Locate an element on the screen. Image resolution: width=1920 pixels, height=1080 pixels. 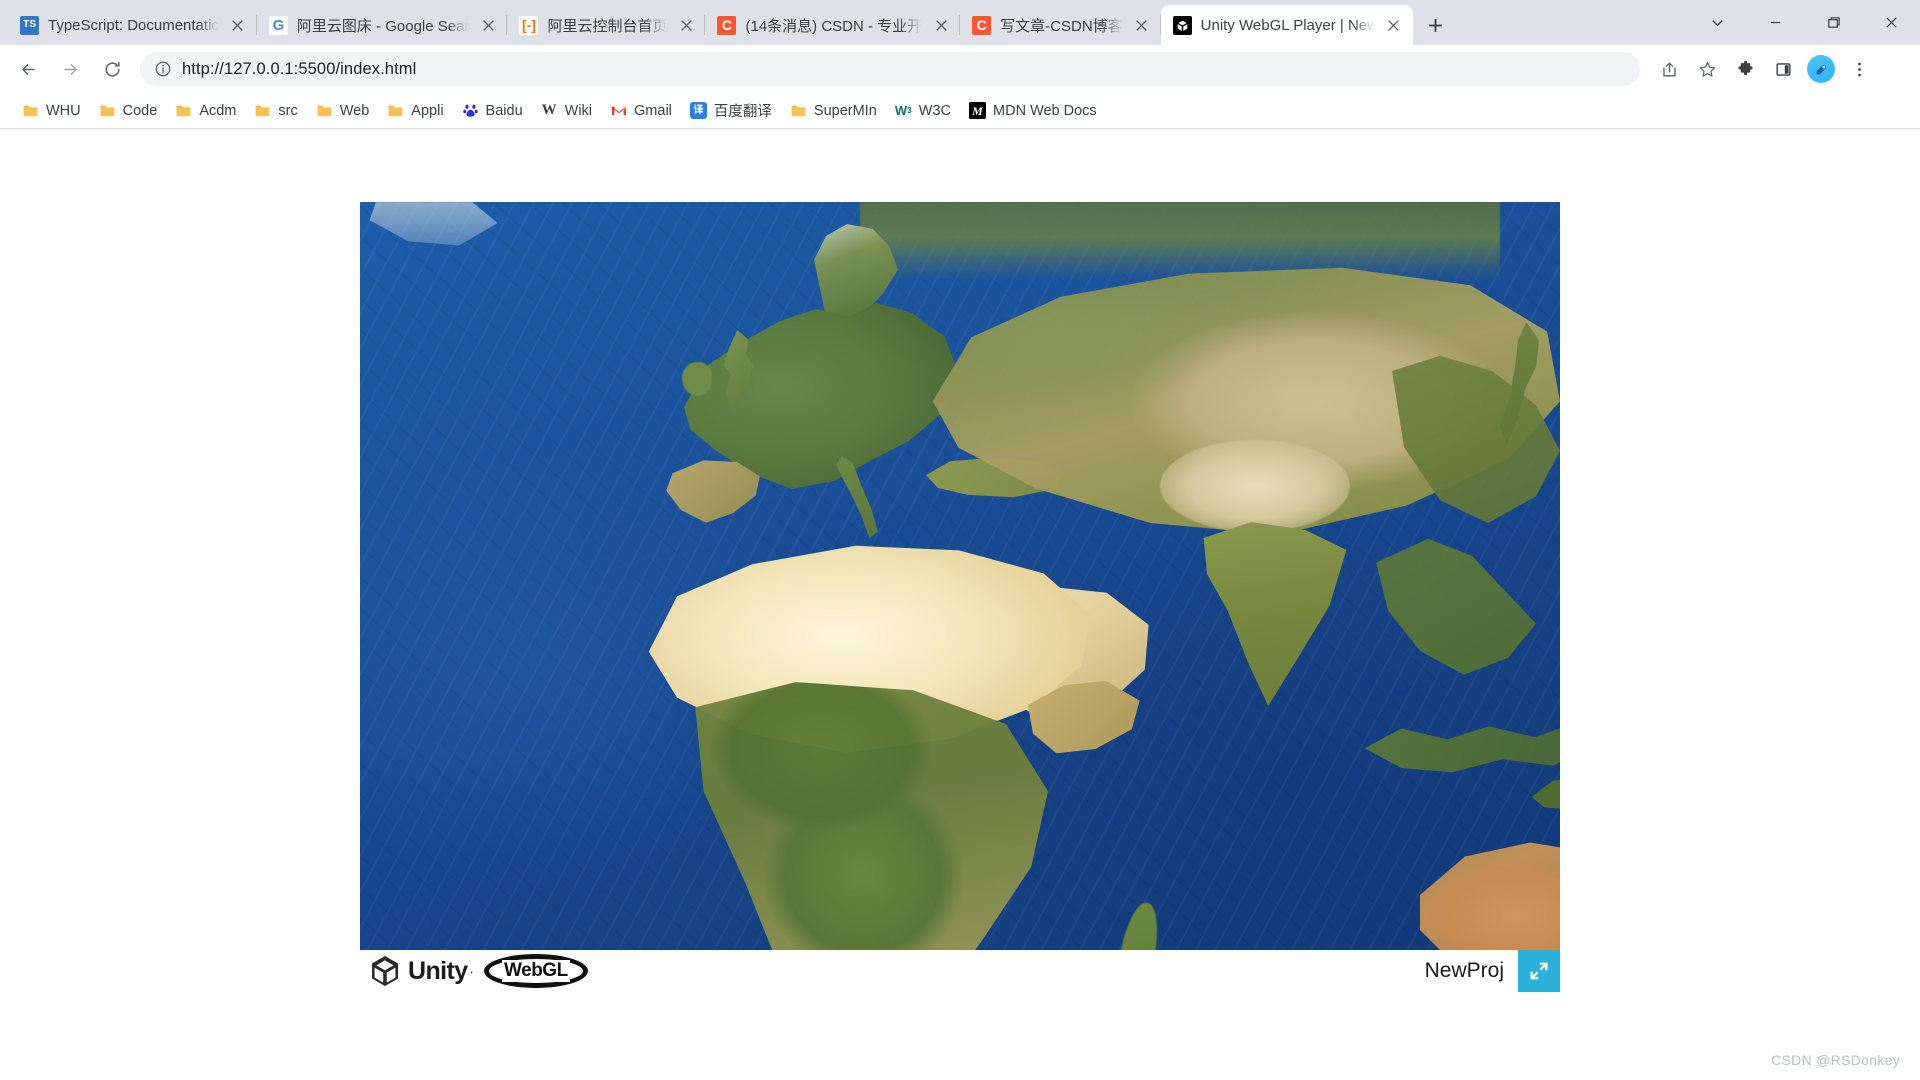
baidu-icon is located at coordinates (470, 110).